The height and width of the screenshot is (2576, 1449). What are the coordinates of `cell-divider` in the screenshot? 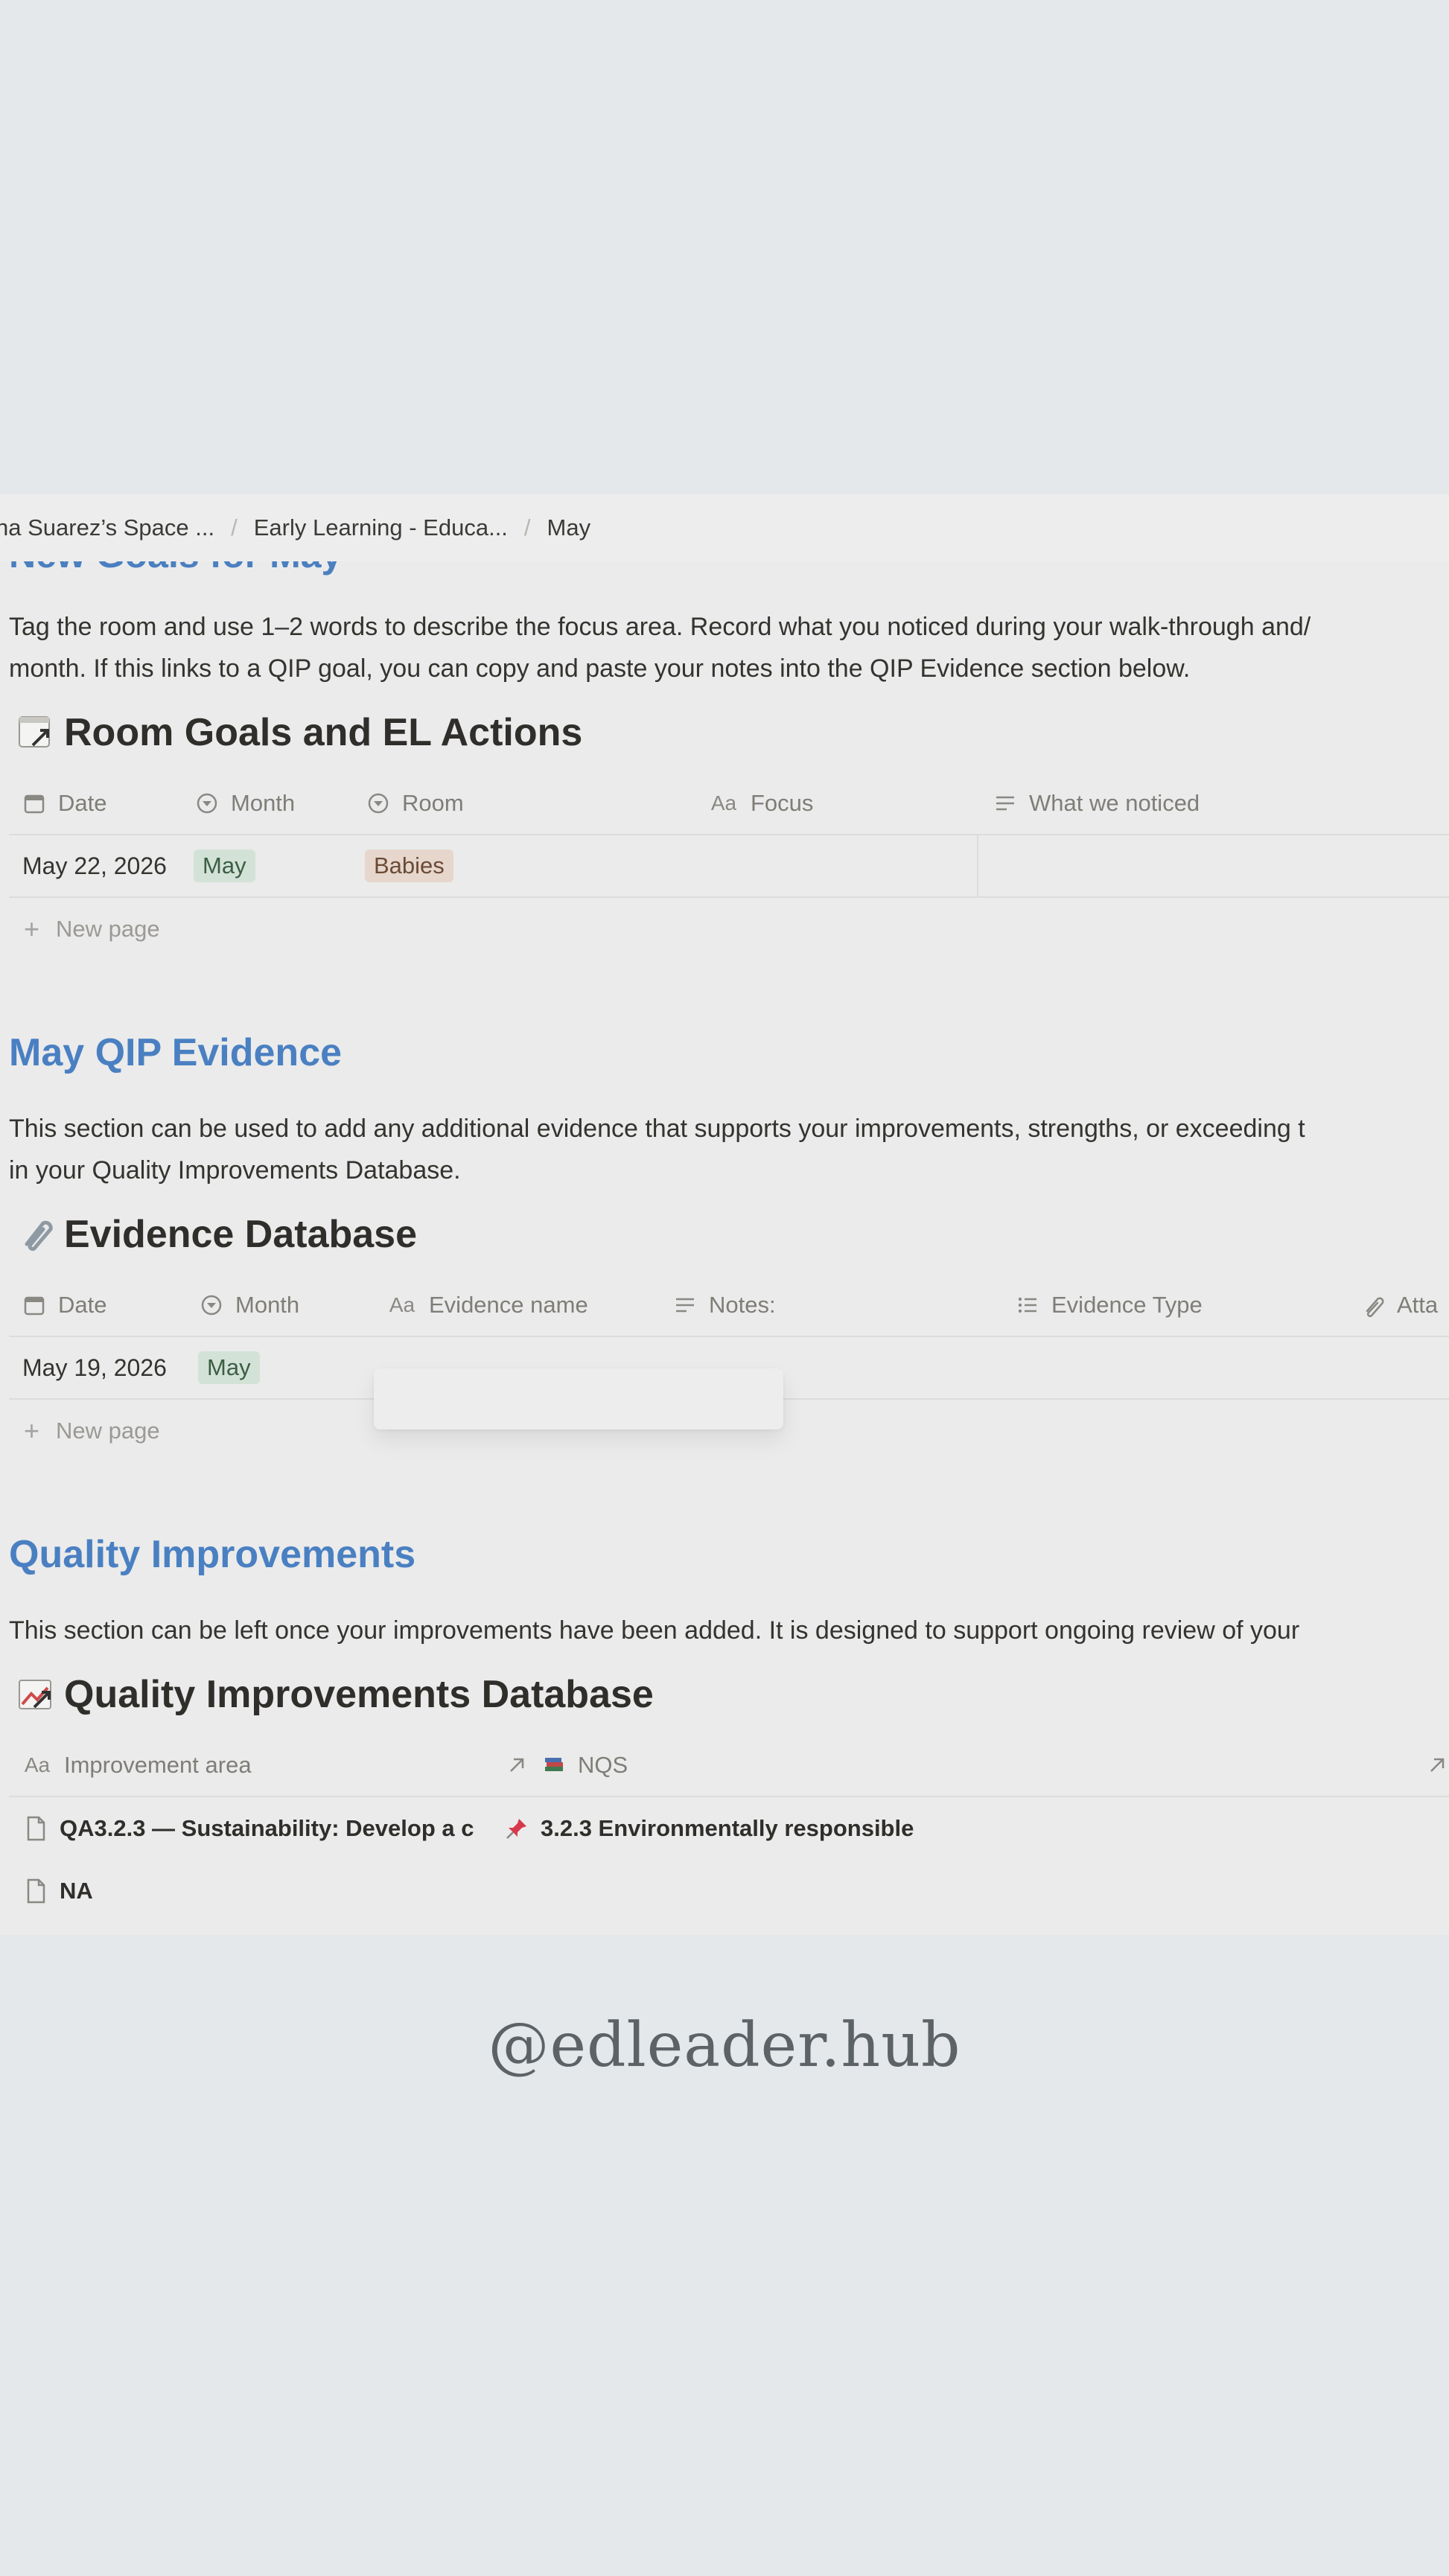 It's located at (978, 865).